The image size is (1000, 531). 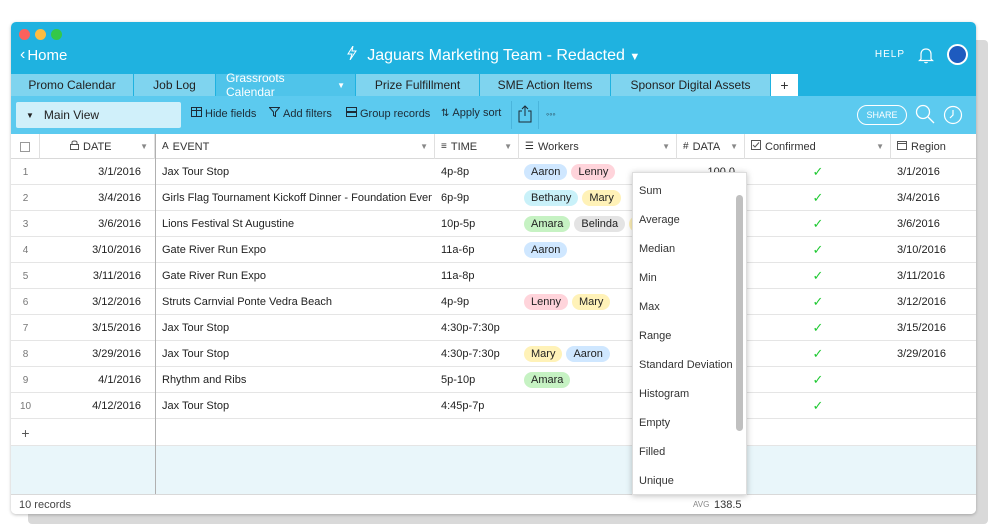 I want to click on summary-option: Standard Deviation, so click(x=686, y=365).